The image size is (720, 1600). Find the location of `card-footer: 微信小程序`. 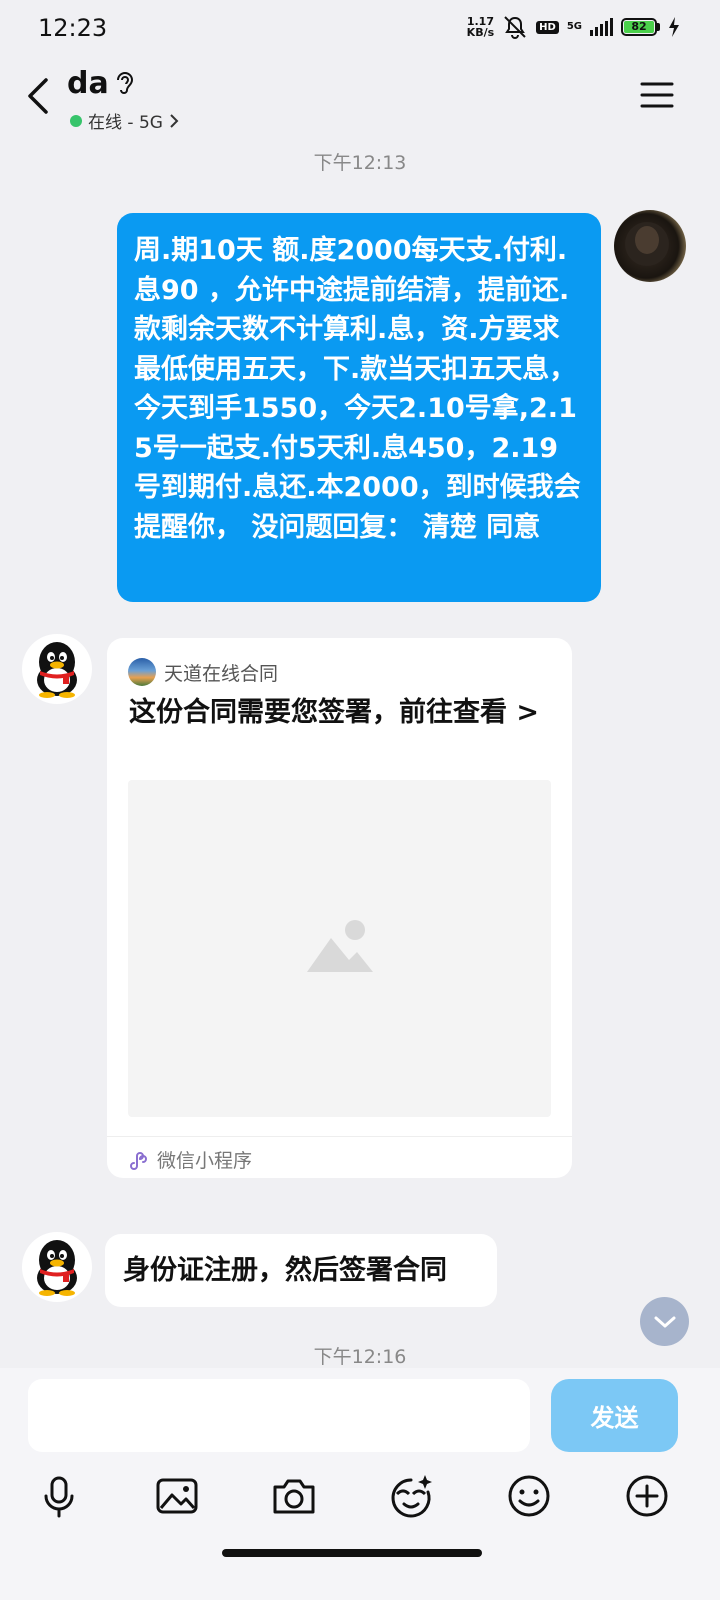

card-footer: 微信小程序 is located at coordinates (190, 1159).